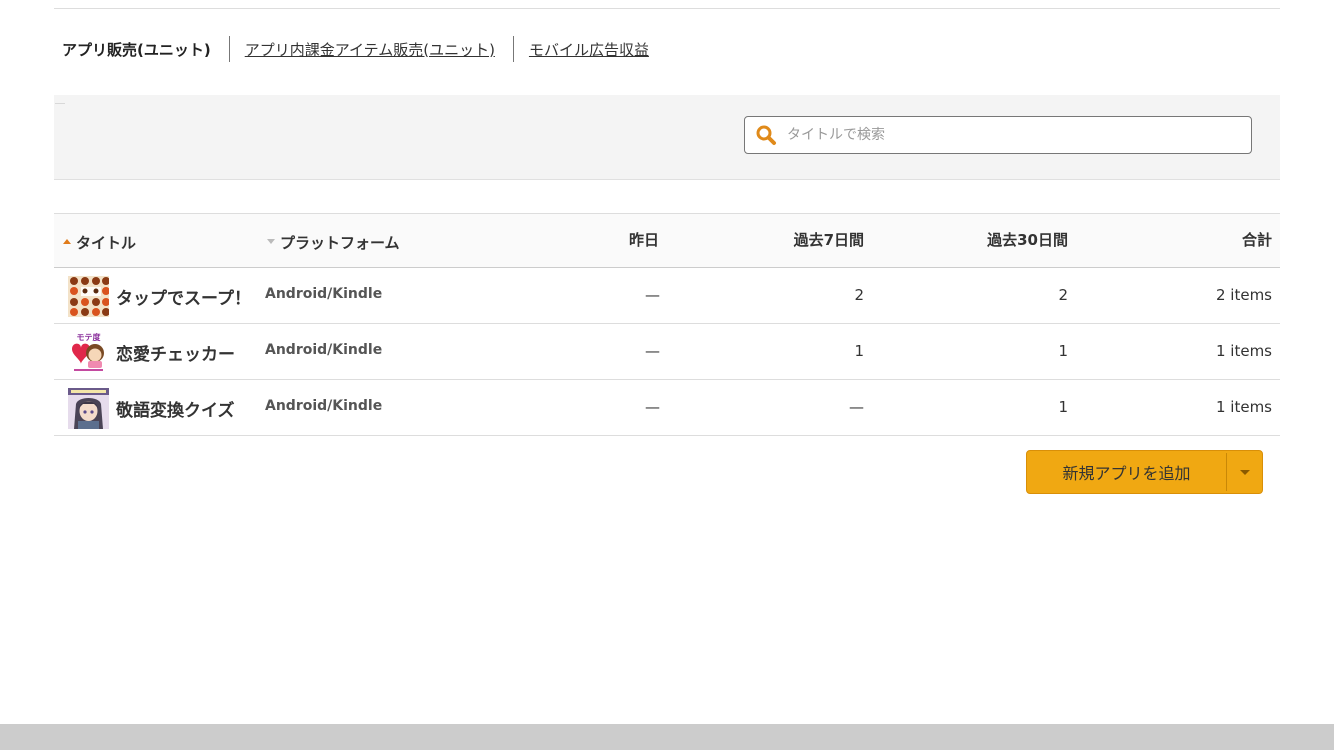 This screenshot has width=1334, height=750. Describe the element at coordinates (589, 49) in the screenshot. I see `tab-mobile-ads: モバイル広告収益` at that location.